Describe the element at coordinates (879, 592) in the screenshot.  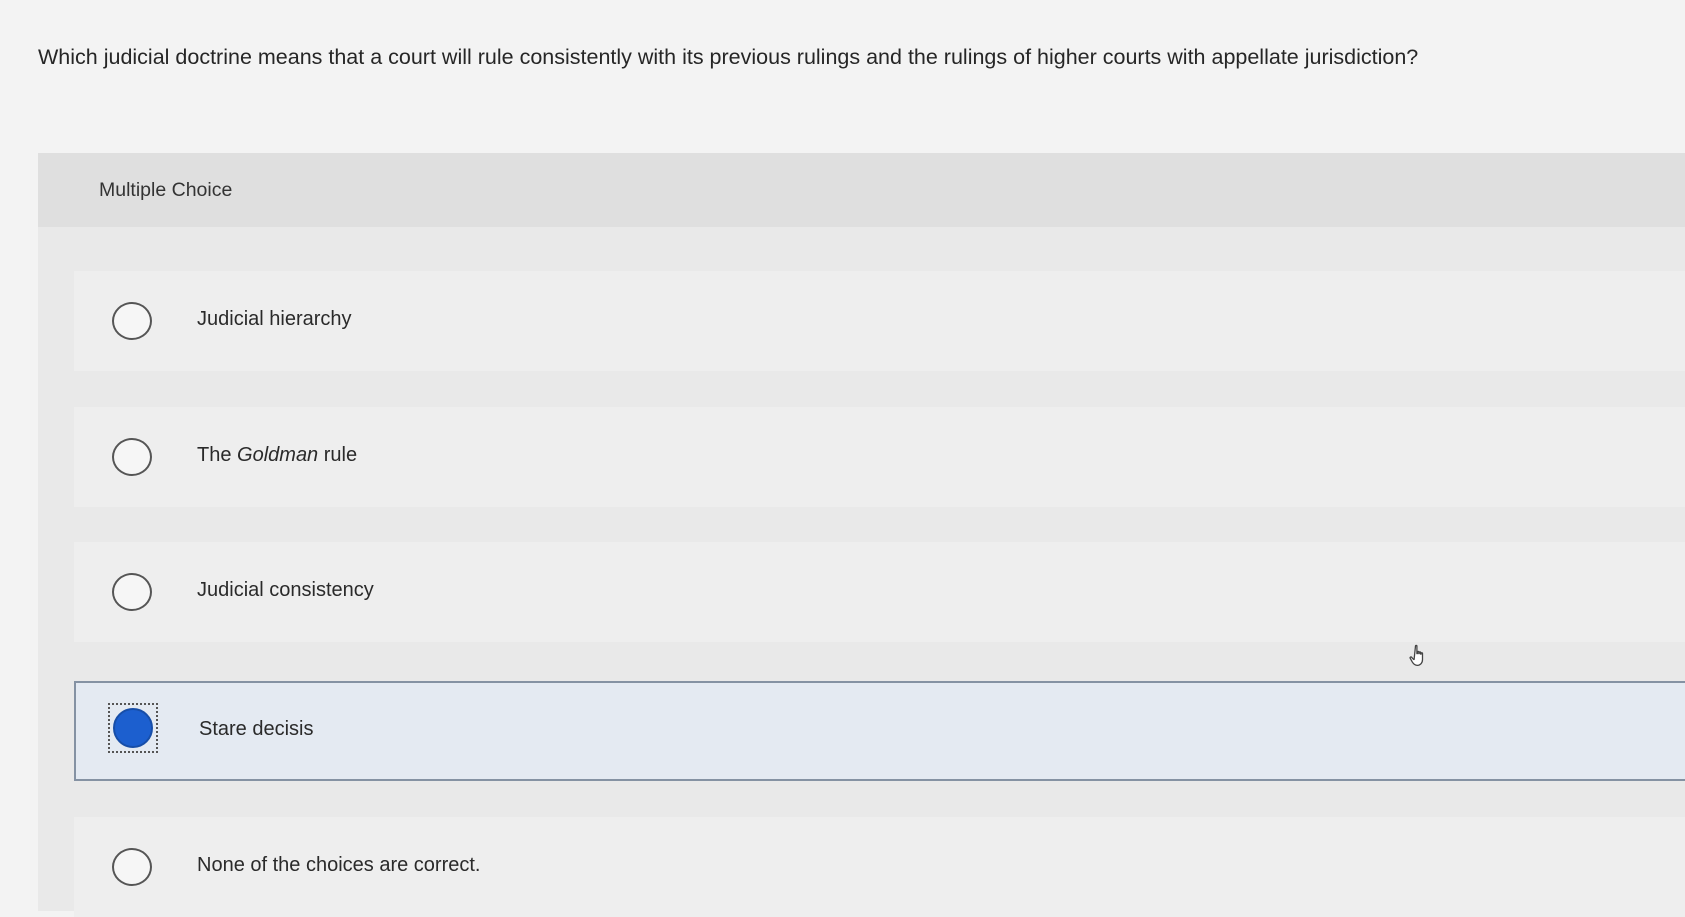
I see `choice-option-3: Judicial consistency` at that location.